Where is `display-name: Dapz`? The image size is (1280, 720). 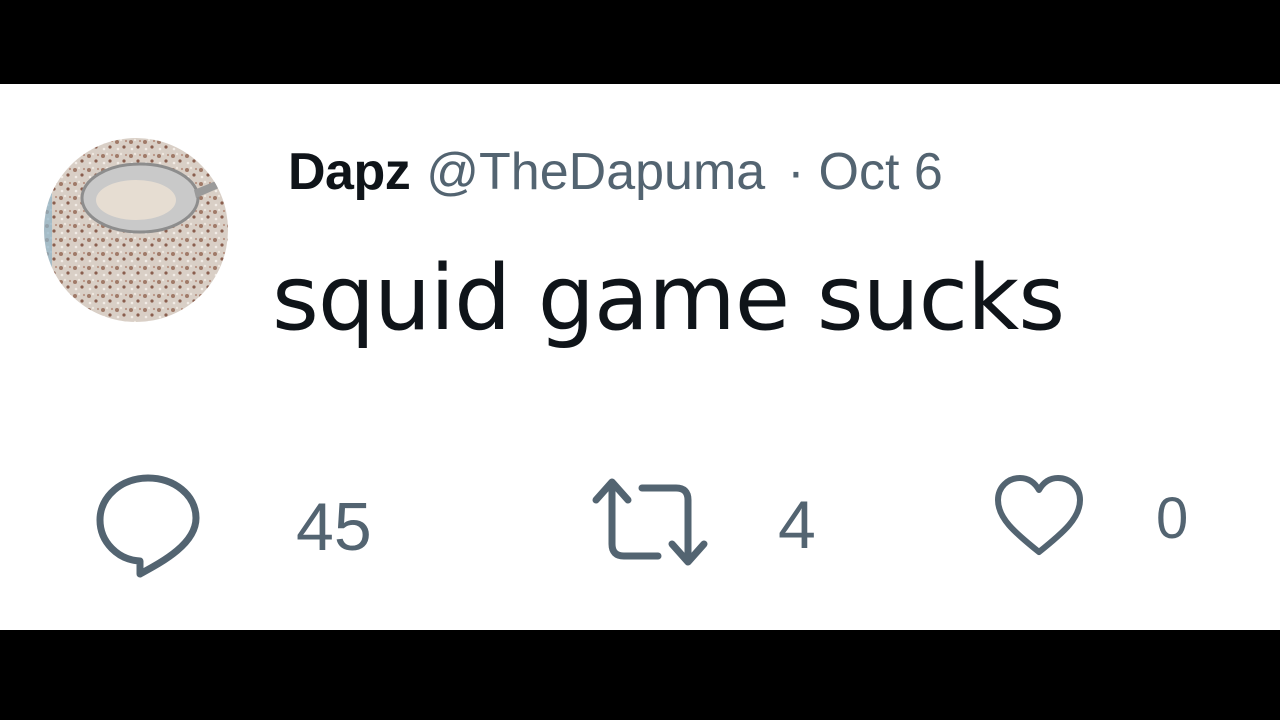 display-name: Dapz is located at coordinates (349, 172).